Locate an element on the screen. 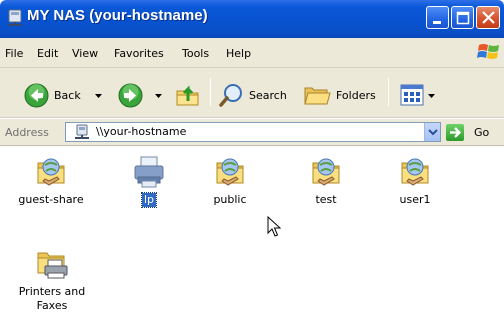  share-item-user1: user1 is located at coordinates (415, 180).